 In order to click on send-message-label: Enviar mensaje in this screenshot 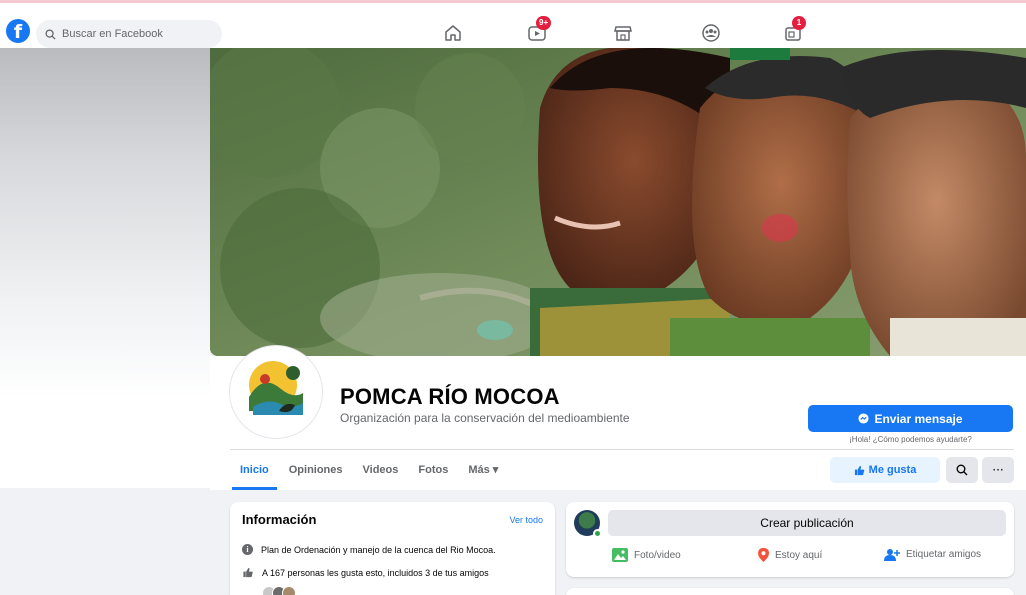, I will do `click(918, 418)`.